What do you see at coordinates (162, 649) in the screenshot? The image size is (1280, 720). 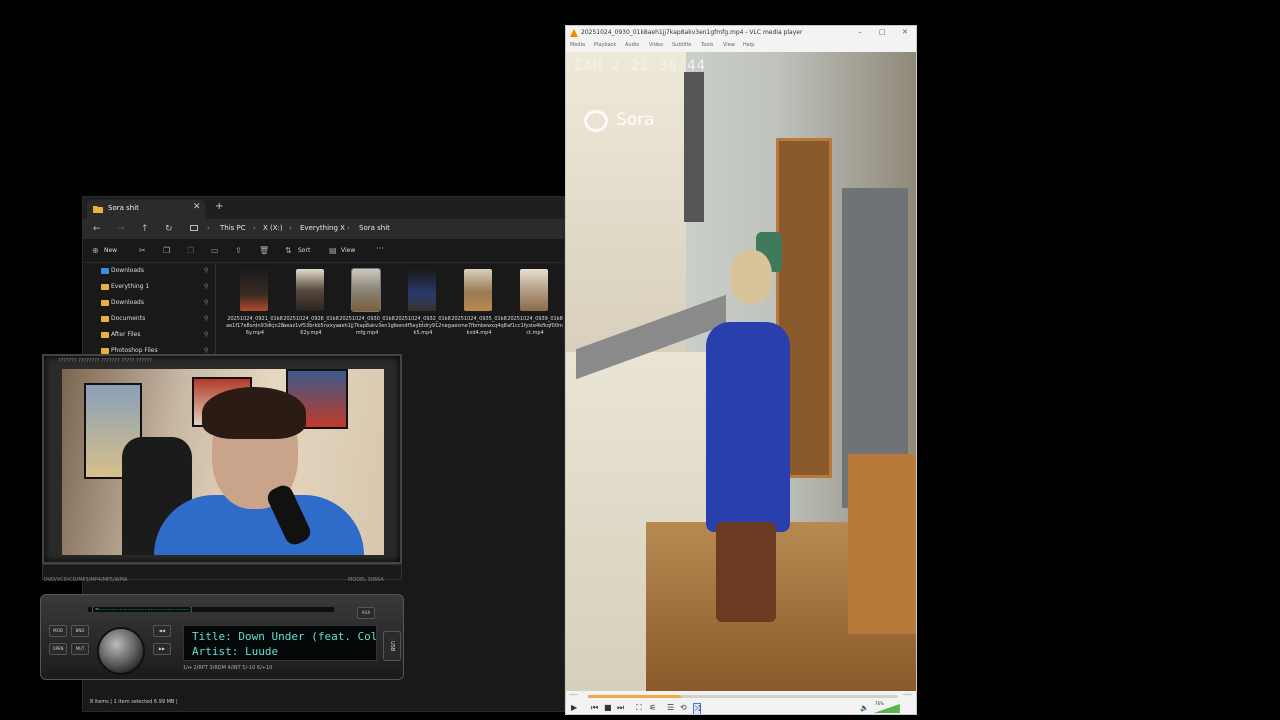 I see `stereo-next-button: ▶▶` at bounding box center [162, 649].